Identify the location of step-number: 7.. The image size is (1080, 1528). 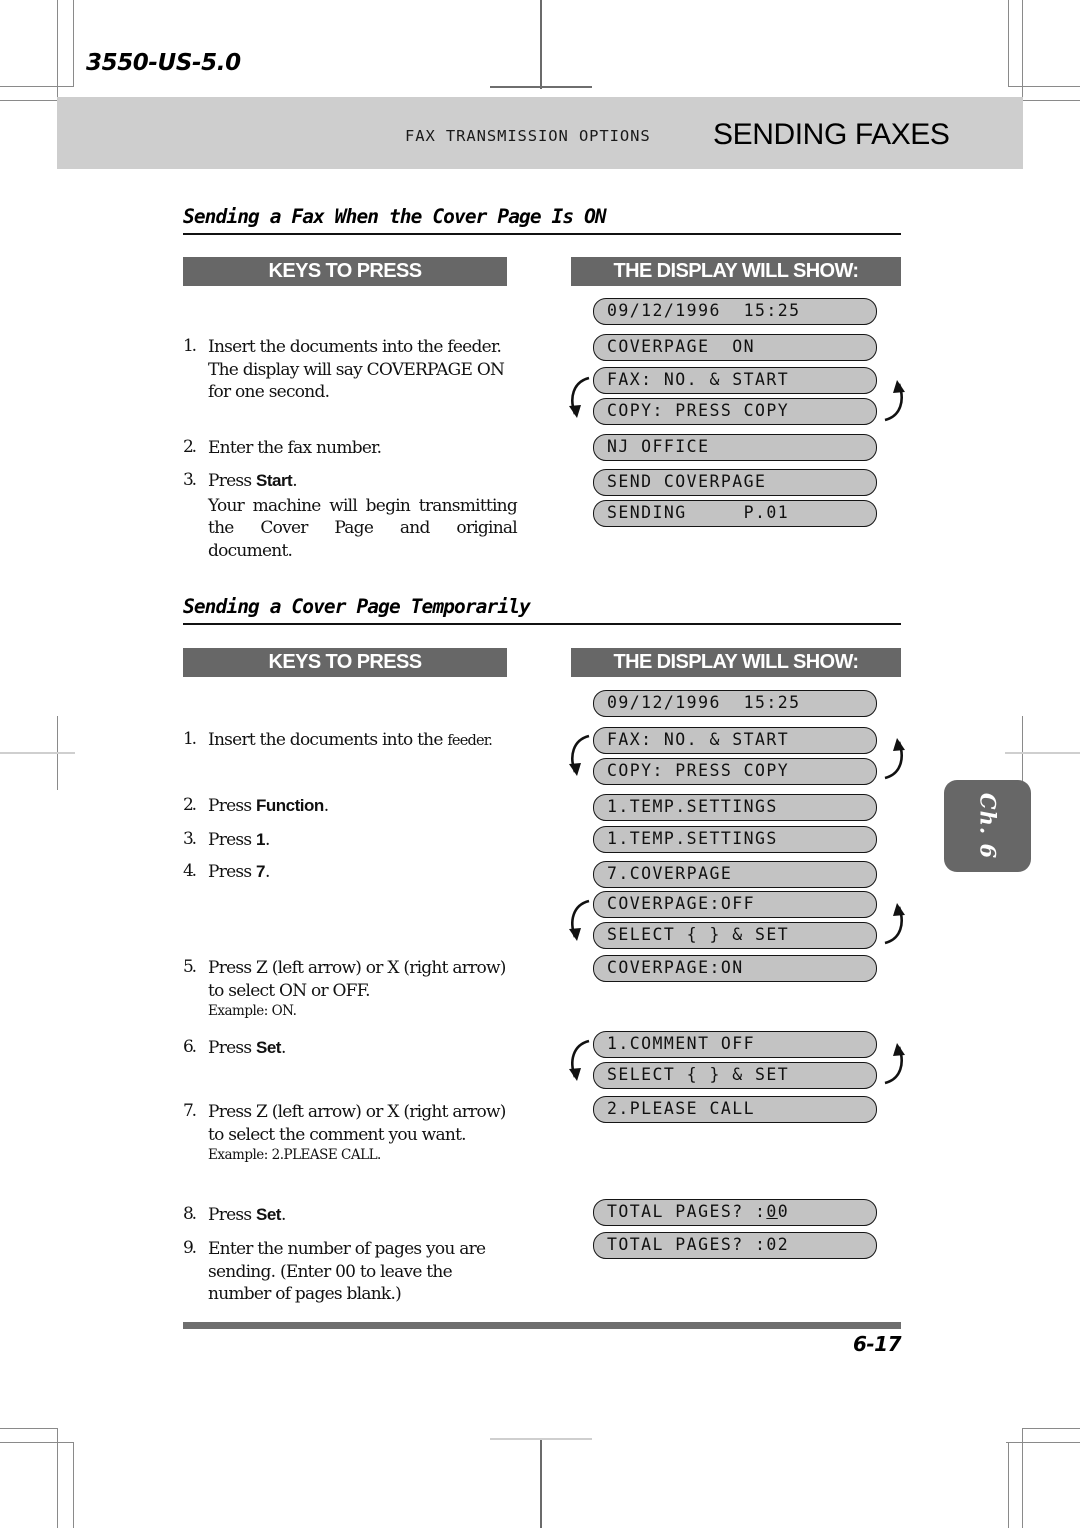
(190, 1111).